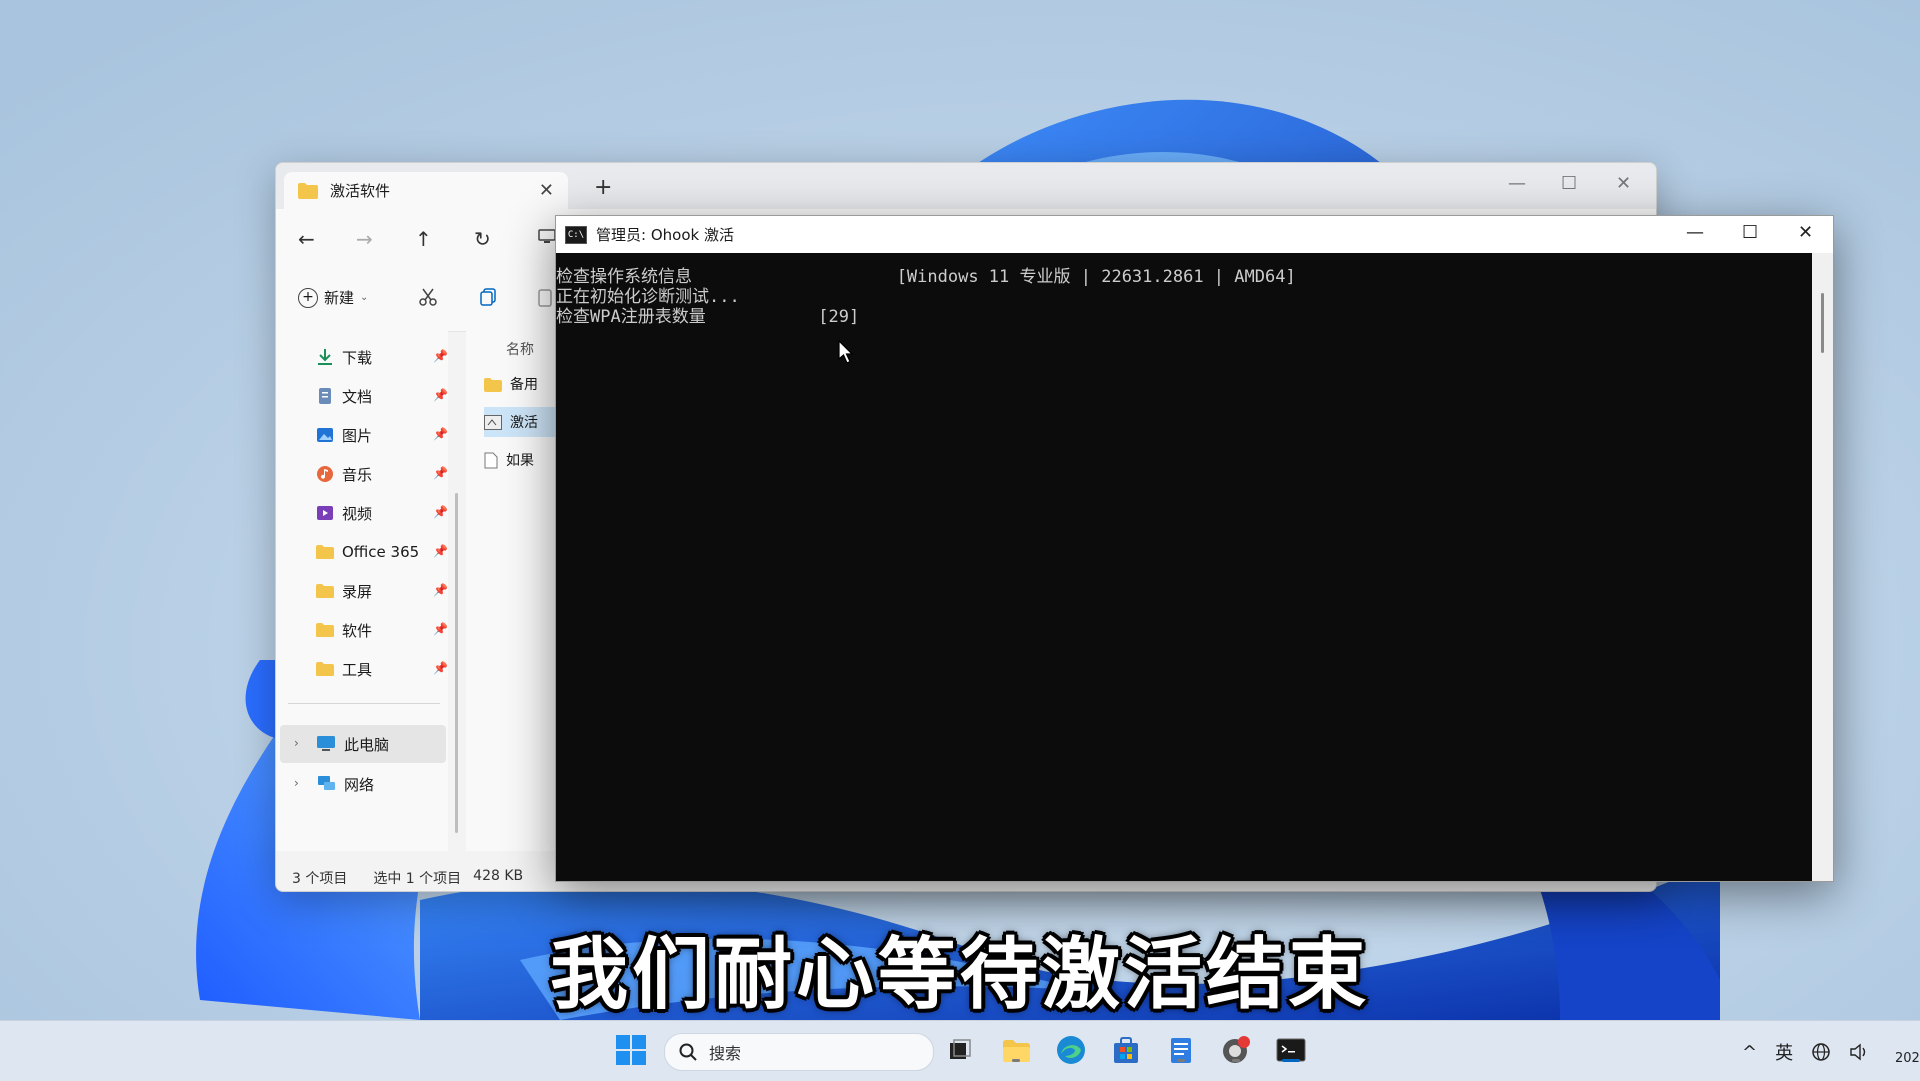  I want to click on explorer-tab-title: 激活软件, so click(360, 191).